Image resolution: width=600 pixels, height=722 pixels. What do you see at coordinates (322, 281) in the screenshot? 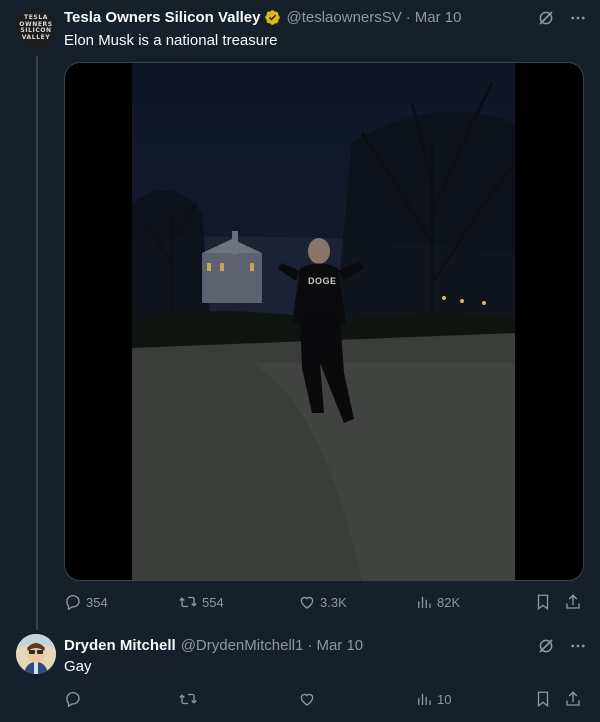
I see `video-shirt-text: DOGE` at bounding box center [322, 281].